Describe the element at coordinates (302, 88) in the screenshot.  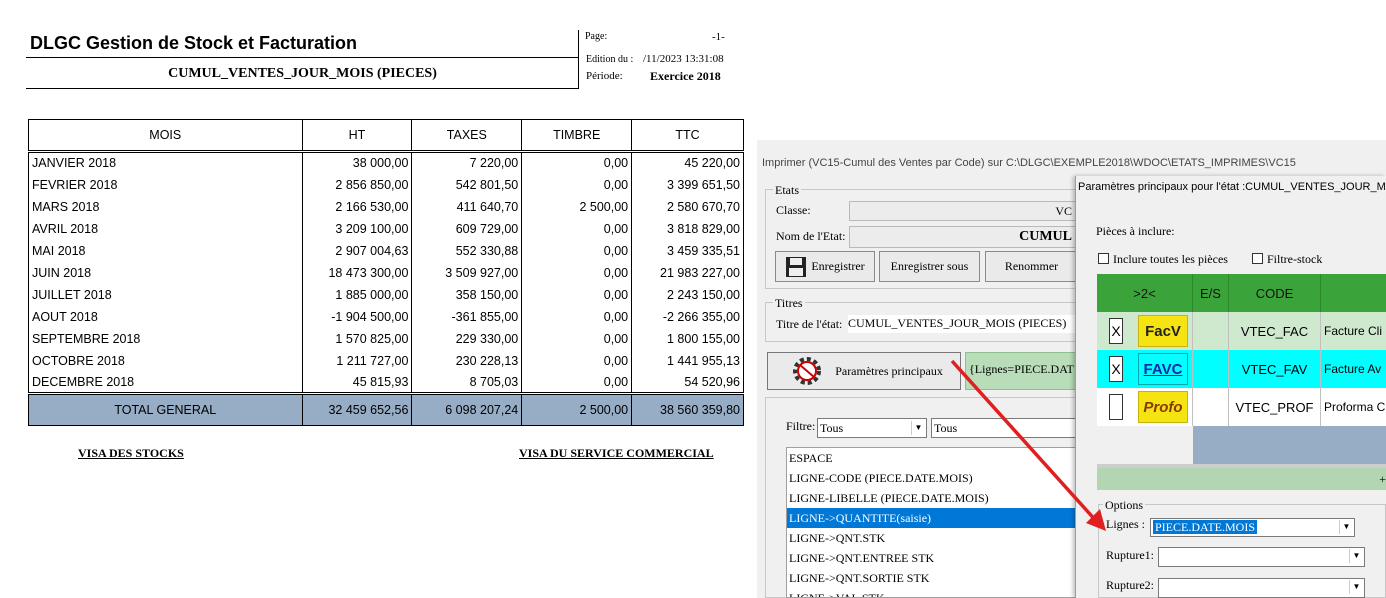
I see `report-rule-bottom` at that location.